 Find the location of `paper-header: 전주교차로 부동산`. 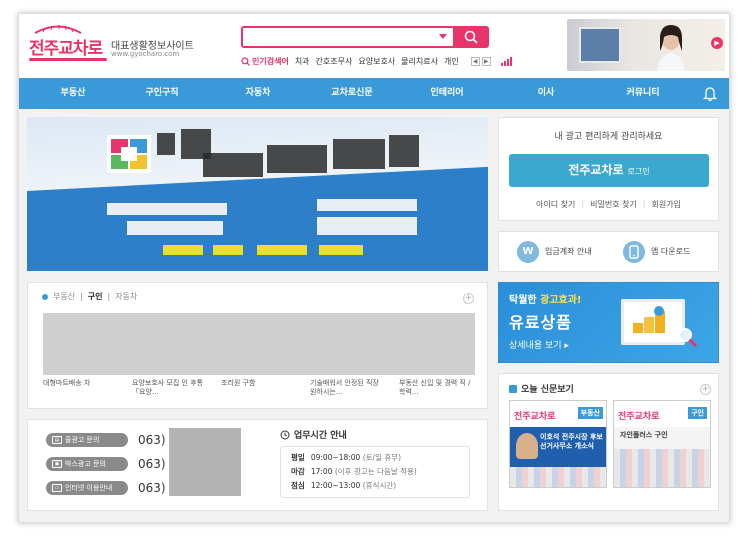

paper-header: 전주교차로 부동산 is located at coordinates (558, 414).